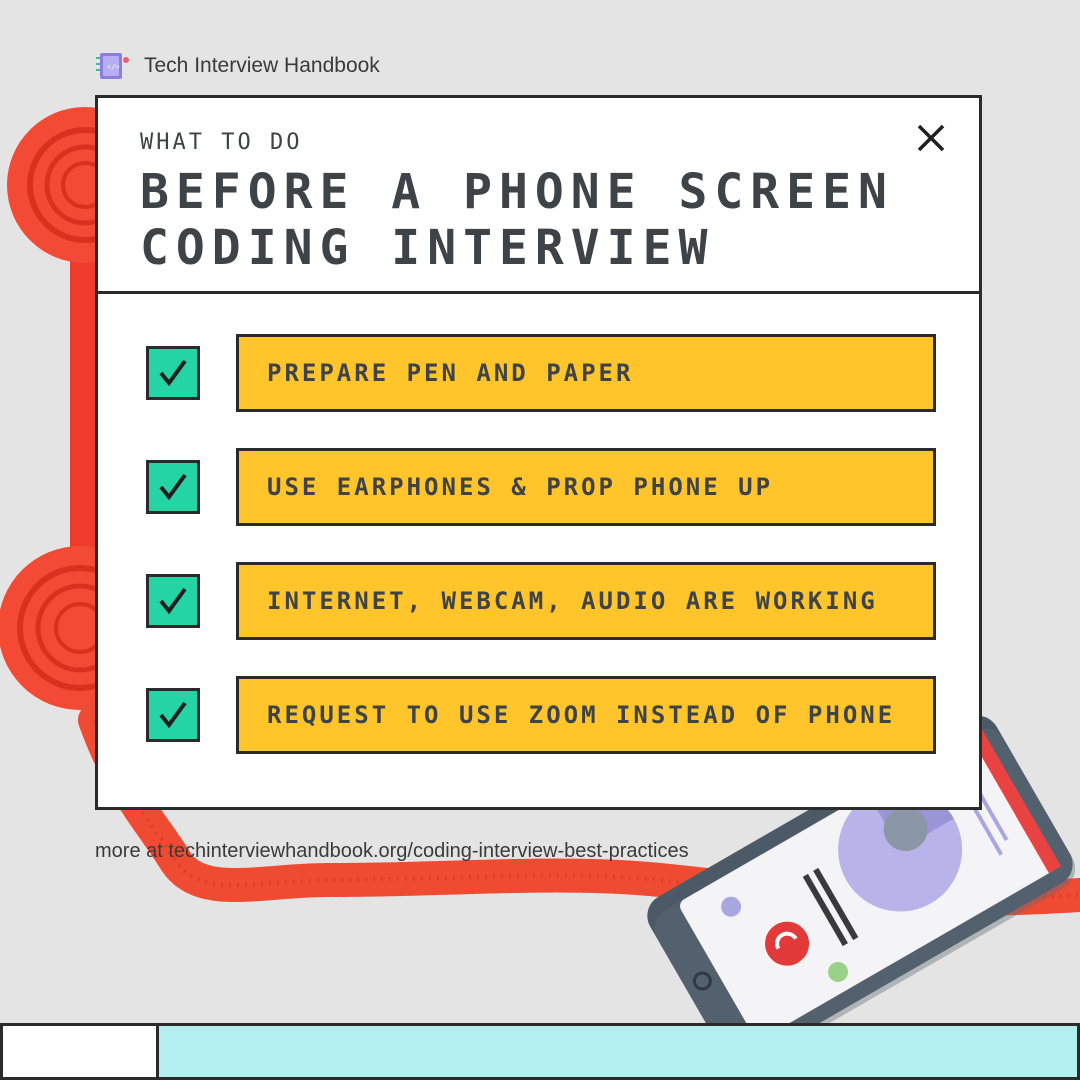 The height and width of the screenshot is (1080, 1080). I want to click on brand-name: Tech Interview Handbook, so click(262, 65).